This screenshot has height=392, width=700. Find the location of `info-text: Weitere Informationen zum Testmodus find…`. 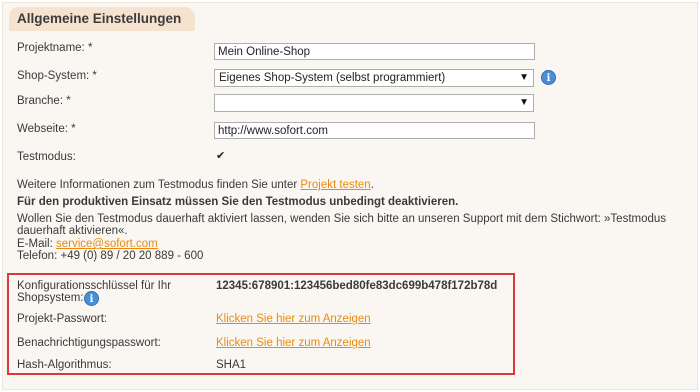

info-text: Weitere Informationen zum Testmodus find… is located at coordinates (159, 185).